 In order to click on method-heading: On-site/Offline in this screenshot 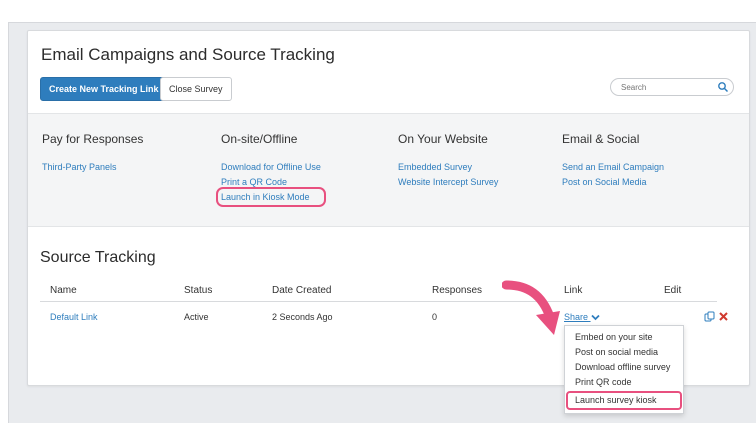, I will do `click(259, 139)`.